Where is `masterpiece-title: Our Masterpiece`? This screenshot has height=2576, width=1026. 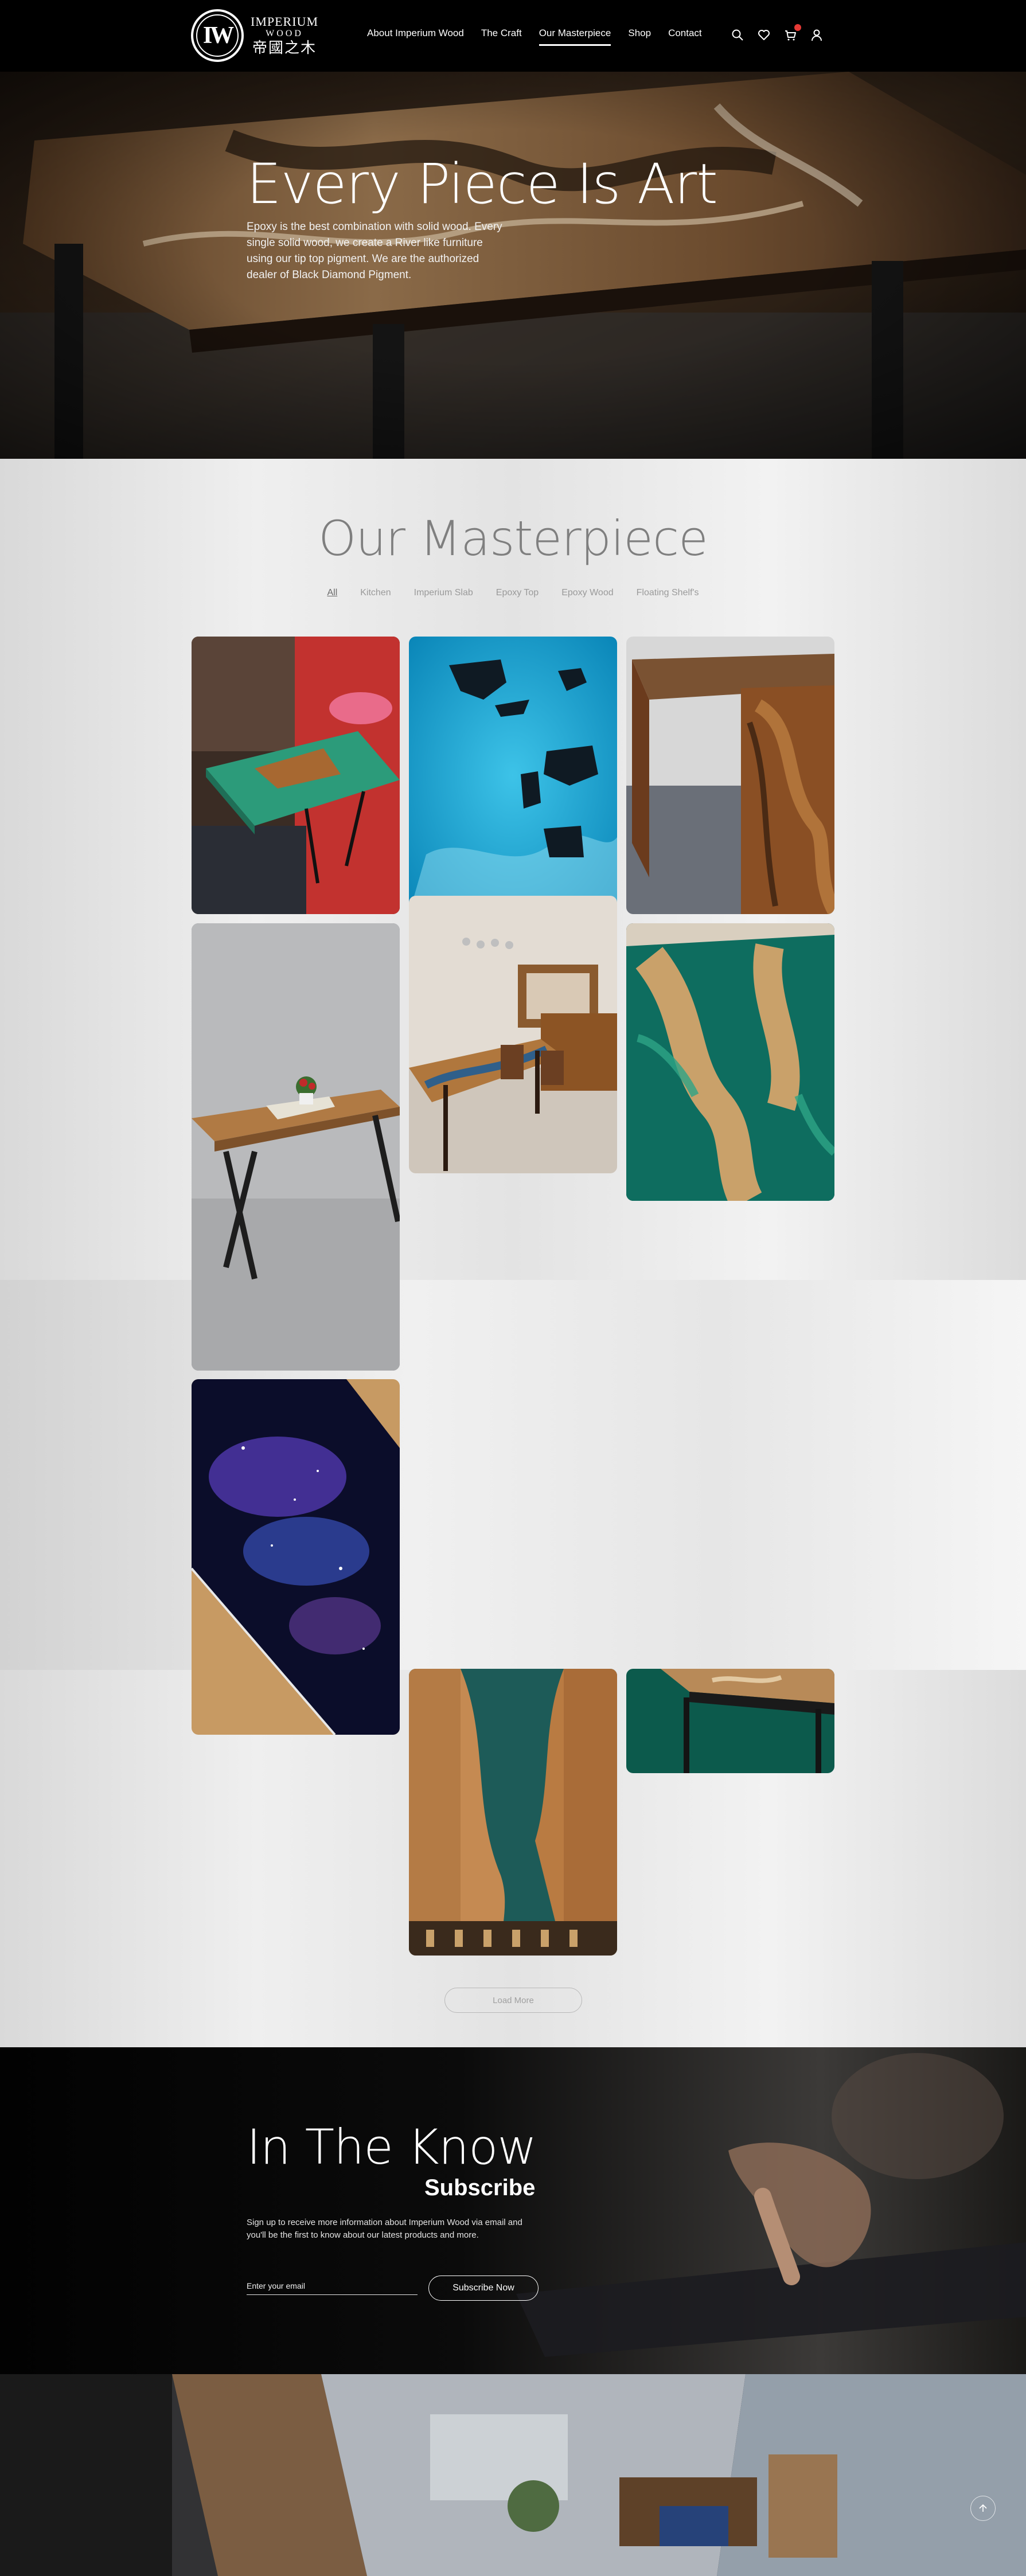
masterpiece-title: Our Masterpiece is located at coordinates (513, 538).